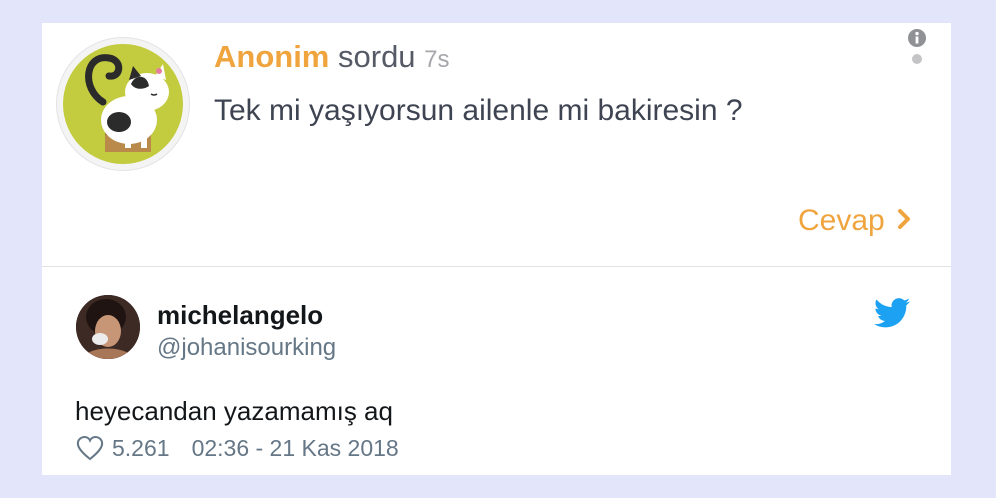 The image size is (996, 498). What do you see at coordinates (271, 56) in the screenshot?
I see `asker-name: Anonim` at bounding box center [271, 56].